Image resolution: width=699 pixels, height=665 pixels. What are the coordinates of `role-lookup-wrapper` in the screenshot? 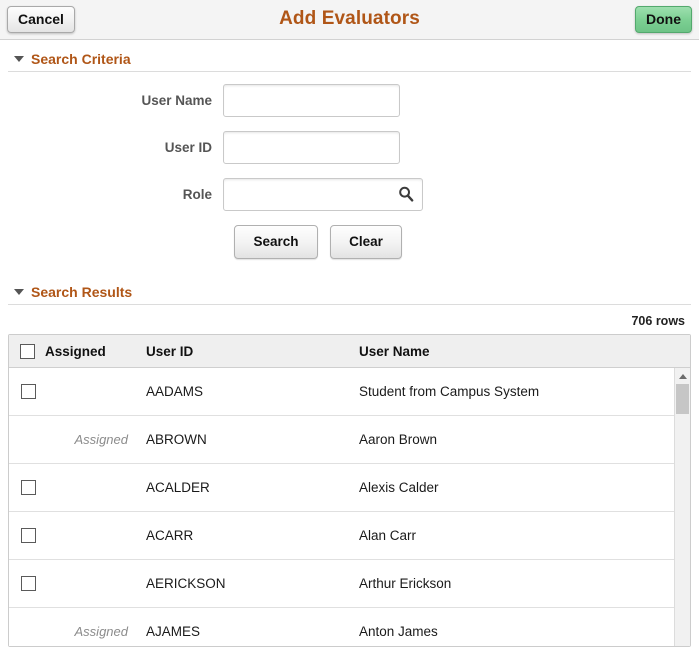 It's located at (323, 194).